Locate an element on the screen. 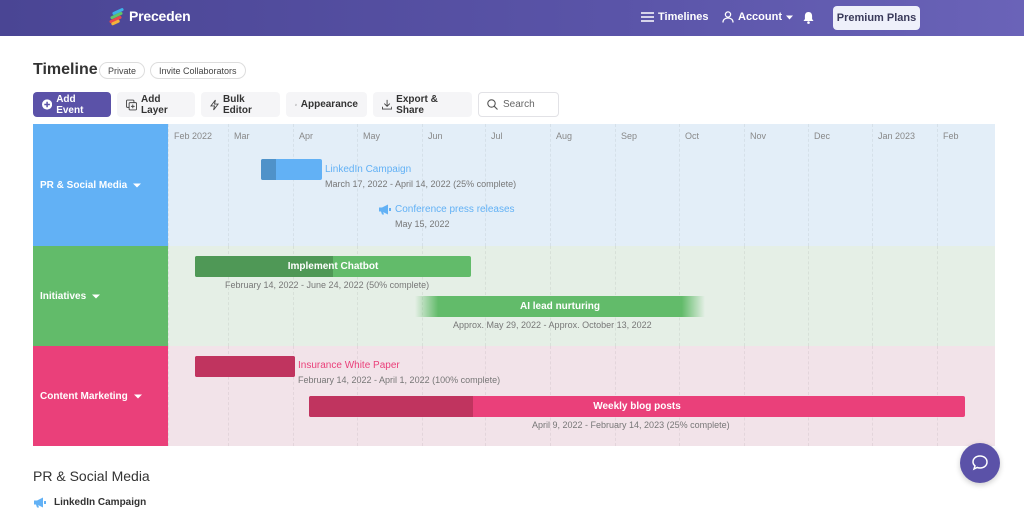 The height and width of the screenshot is (509, 1024). month-label: Feb 2022 is located at coordinates (193, 136).